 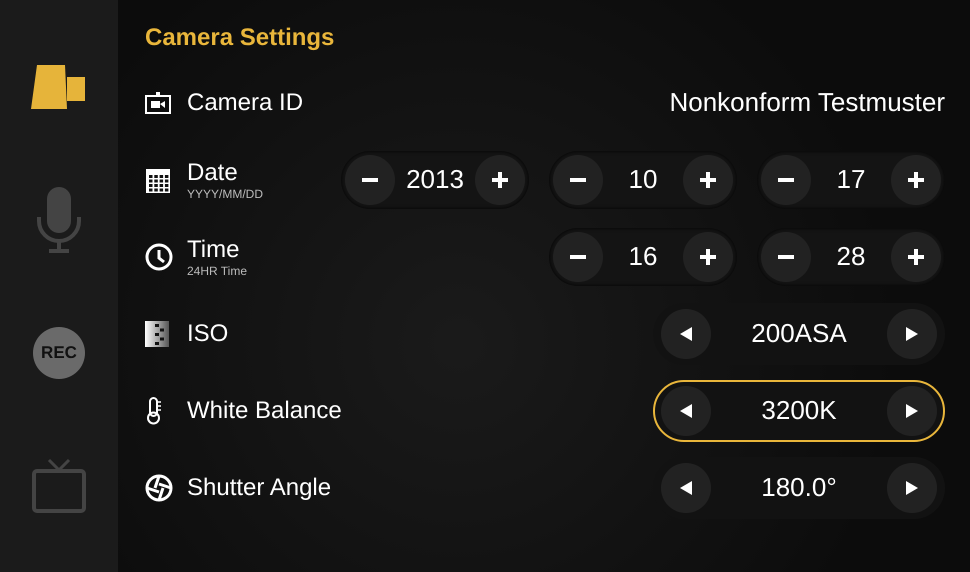 I want to click on stepper-value: 16, so click(x=643, y=256).